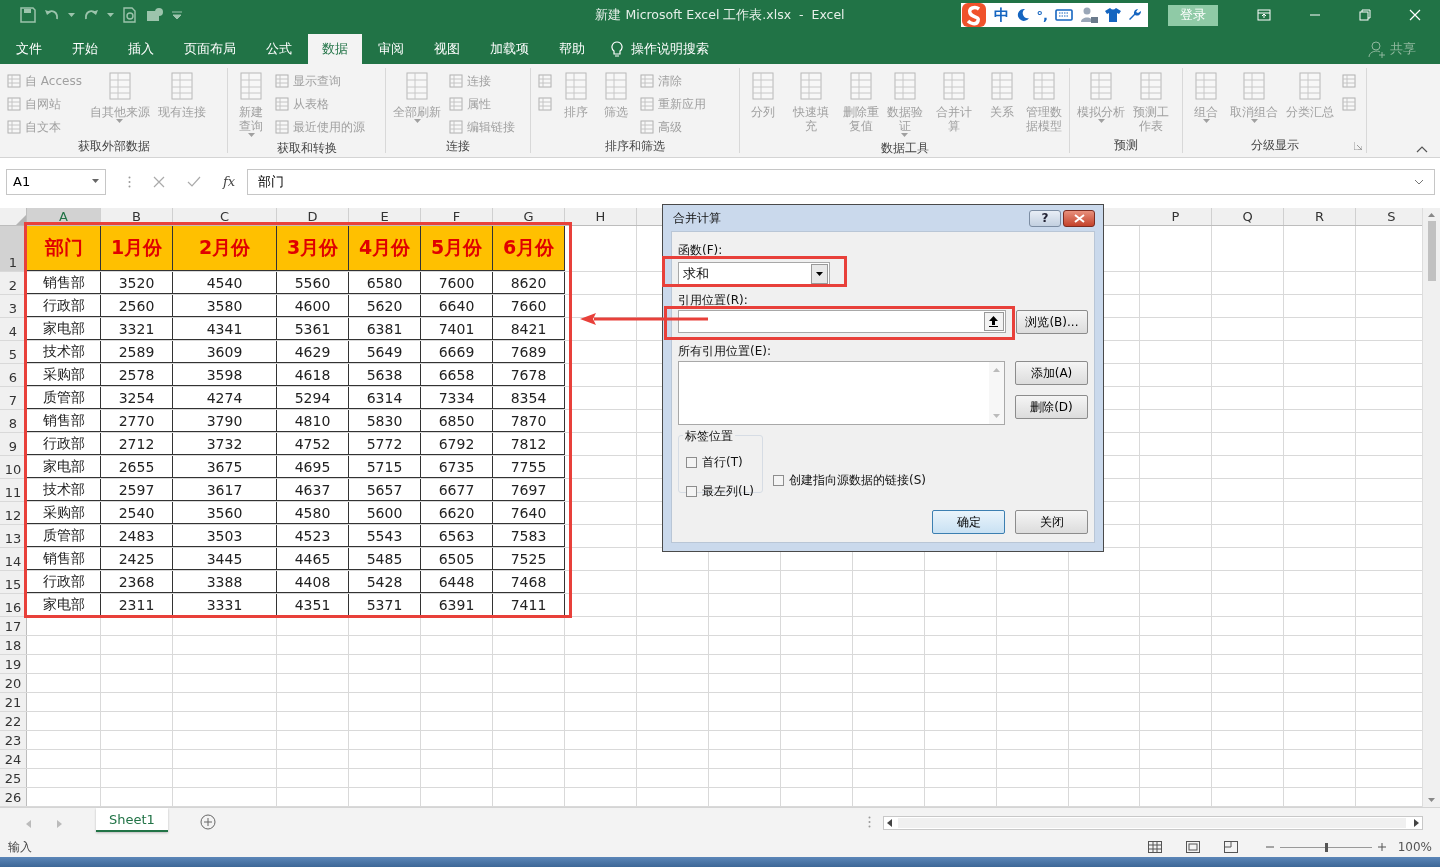 The height and width of the screenshot is (868, 1440). Describe the element at coordinates (457, 329) in the screenshot. I see `table-cell: 7401` at that location.